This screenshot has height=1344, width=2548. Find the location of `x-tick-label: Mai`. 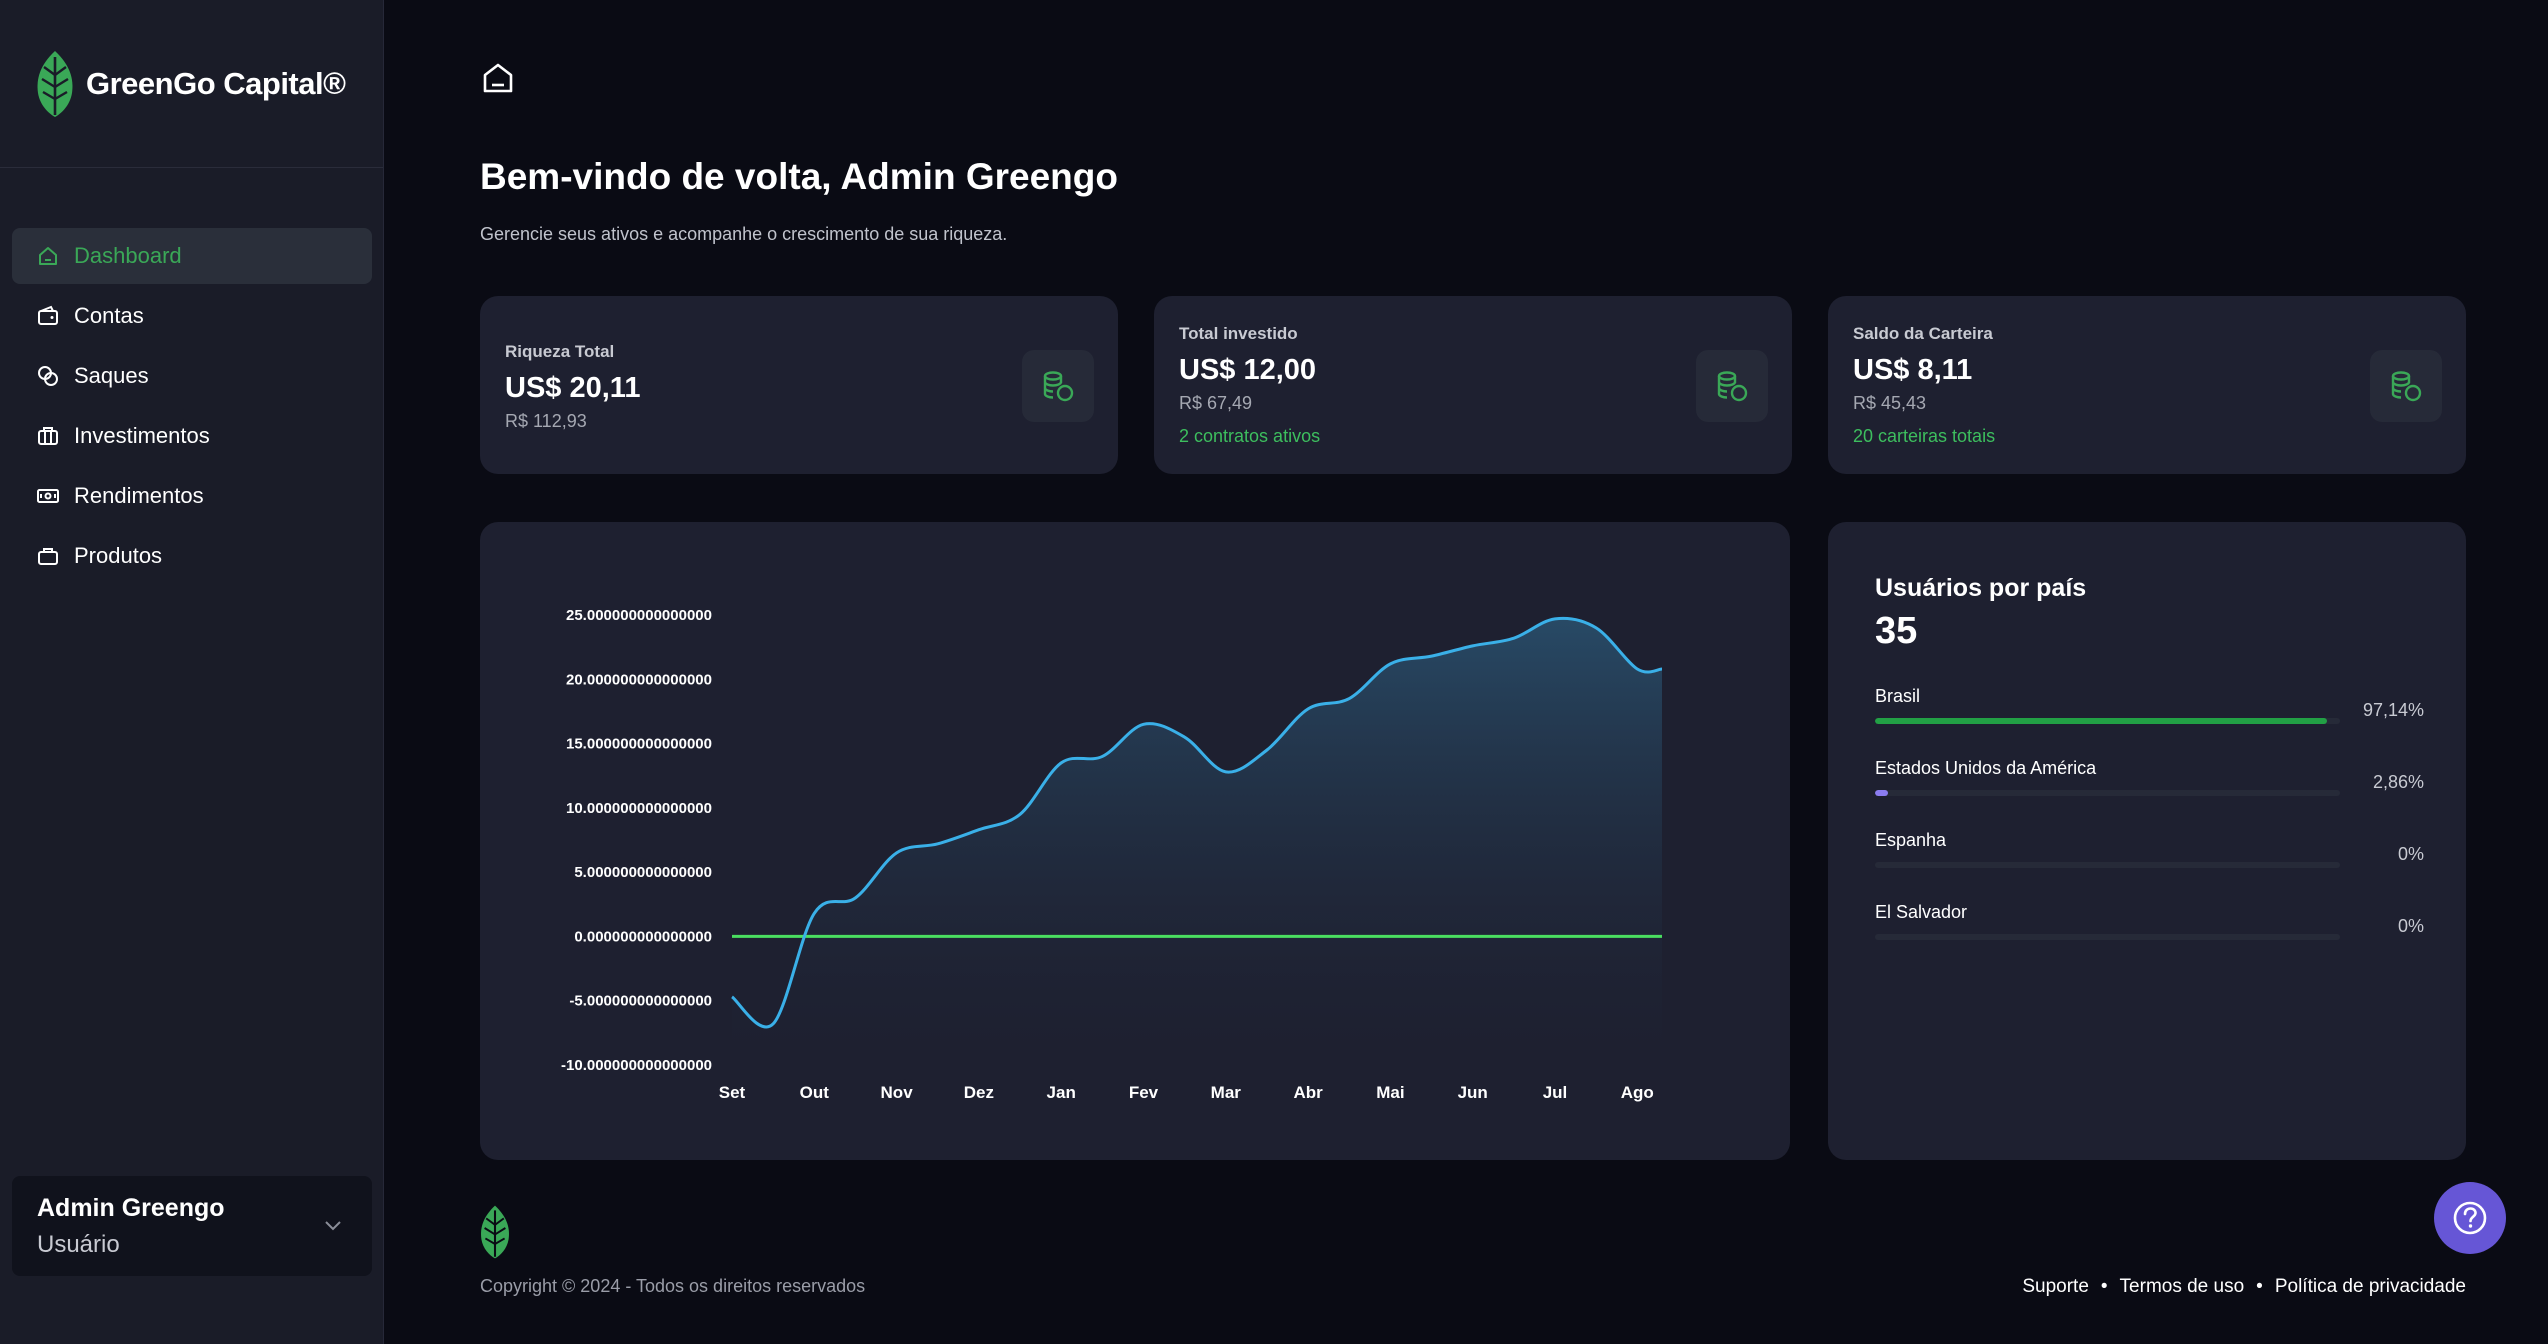

x-tick-label: Mai is located at coordinates (1390, 1092).